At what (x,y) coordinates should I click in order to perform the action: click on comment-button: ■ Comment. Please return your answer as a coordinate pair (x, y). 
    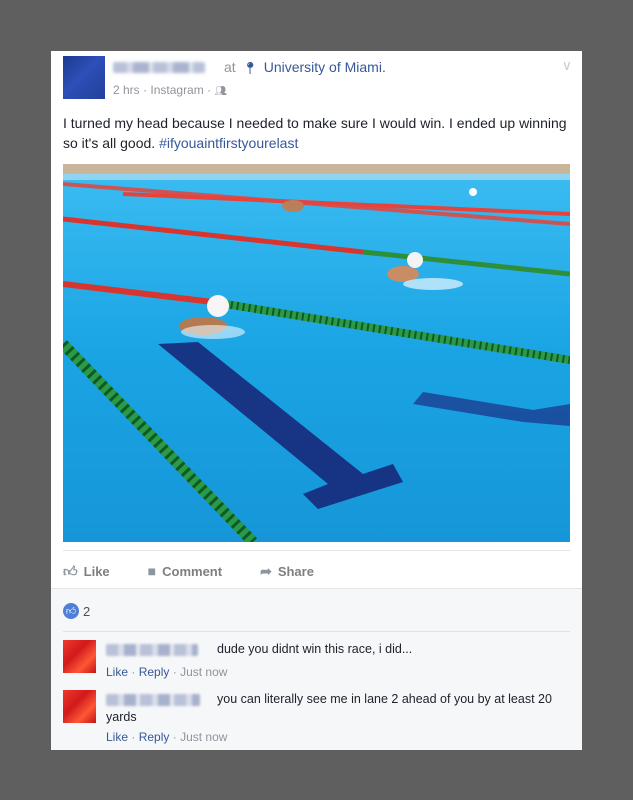
    Looking at the image, I should click on (185, 571).